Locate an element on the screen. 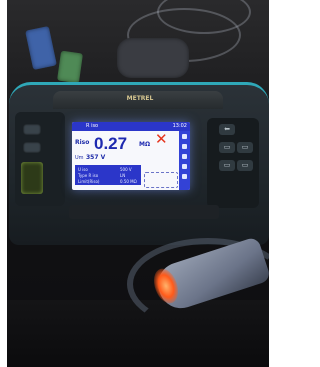 The height and width of the screenshot is (367, 320). connection-diagram is located at coordinates (161, 180).